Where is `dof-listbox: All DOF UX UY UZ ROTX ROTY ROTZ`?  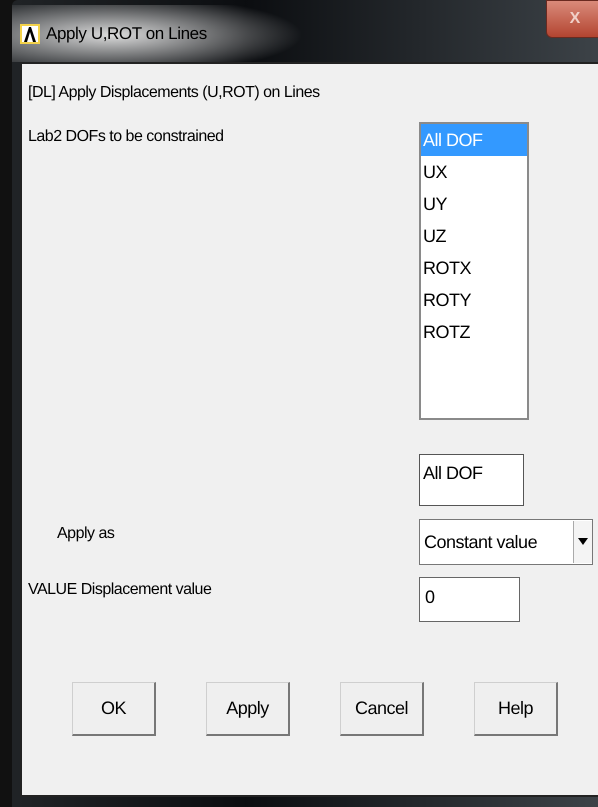 dof-listbox: All DOF UX UY UZ ROTX ROTY ROTZ is located at coordinates (474, 271).